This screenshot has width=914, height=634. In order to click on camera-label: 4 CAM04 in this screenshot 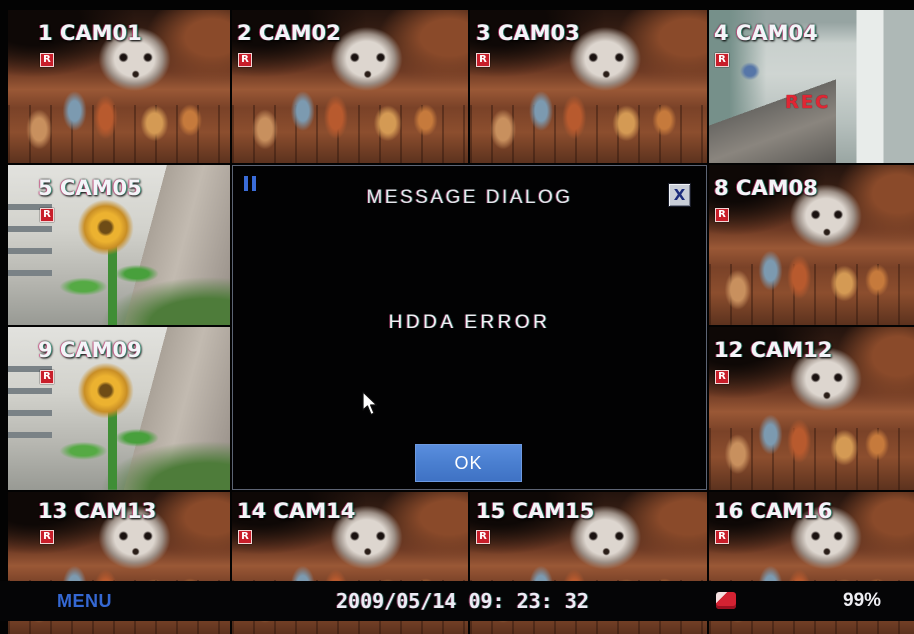, I will do `click(766, 33)`.